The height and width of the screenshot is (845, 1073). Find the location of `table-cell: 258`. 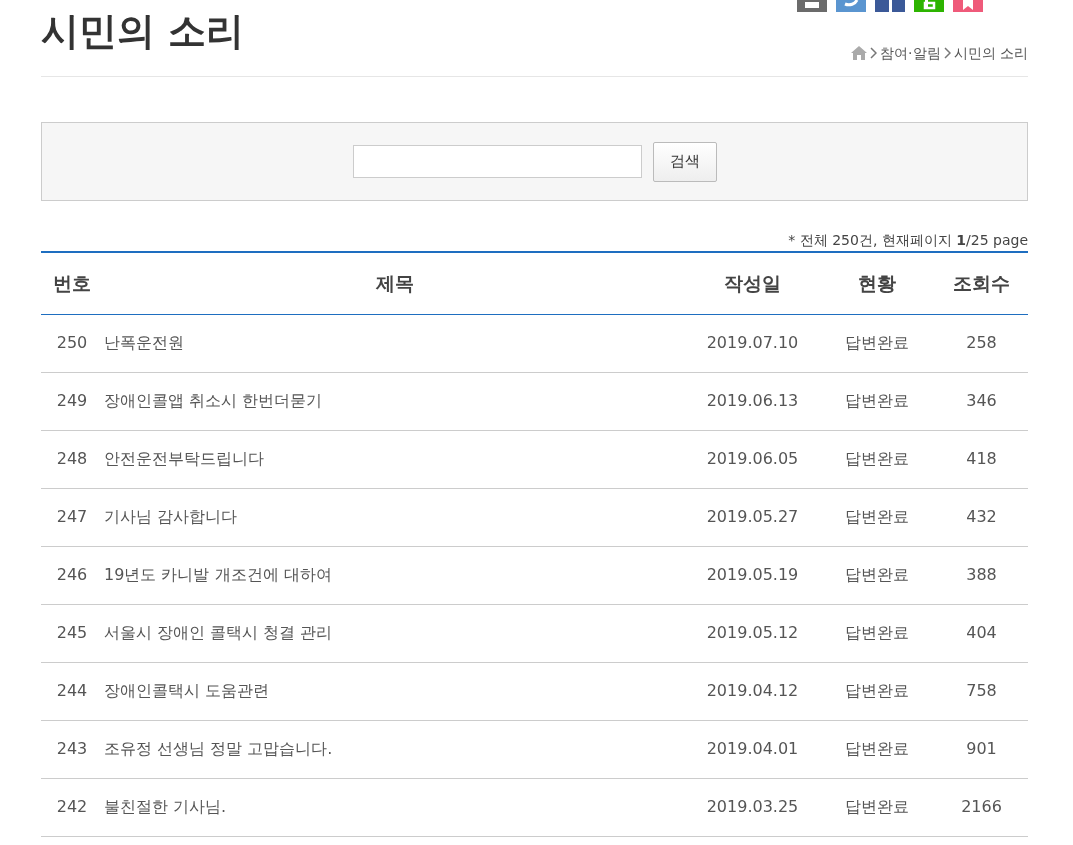

table-cell: 258 is located at coordinates (981, 343).